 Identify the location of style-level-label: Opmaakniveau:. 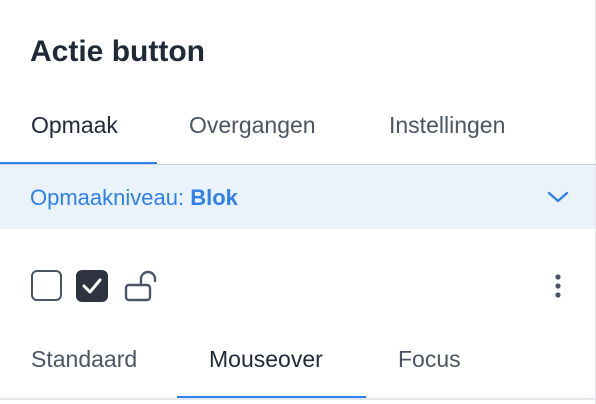
(107, 197).